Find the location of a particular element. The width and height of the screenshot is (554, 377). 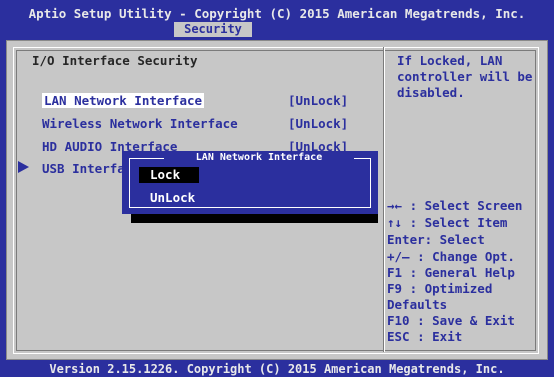

page-title: I/O Interface Security is located at coordinates (115, 60).